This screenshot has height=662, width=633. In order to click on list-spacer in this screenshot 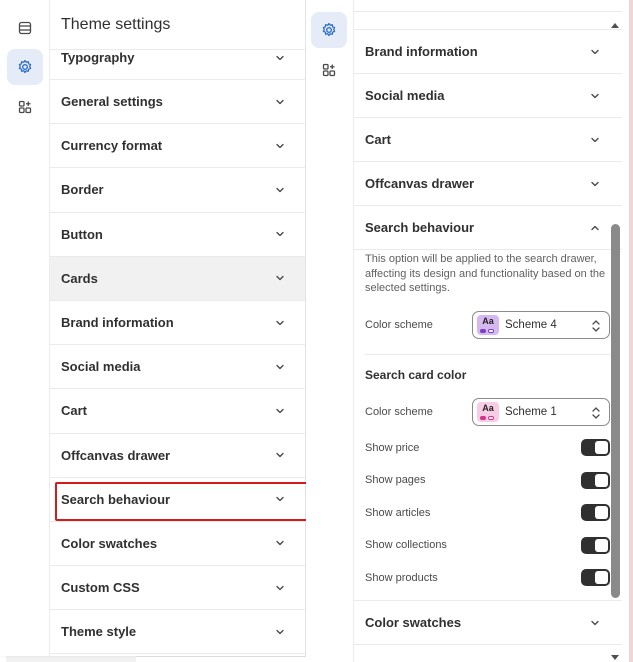, I will do `click(488, 21)`.